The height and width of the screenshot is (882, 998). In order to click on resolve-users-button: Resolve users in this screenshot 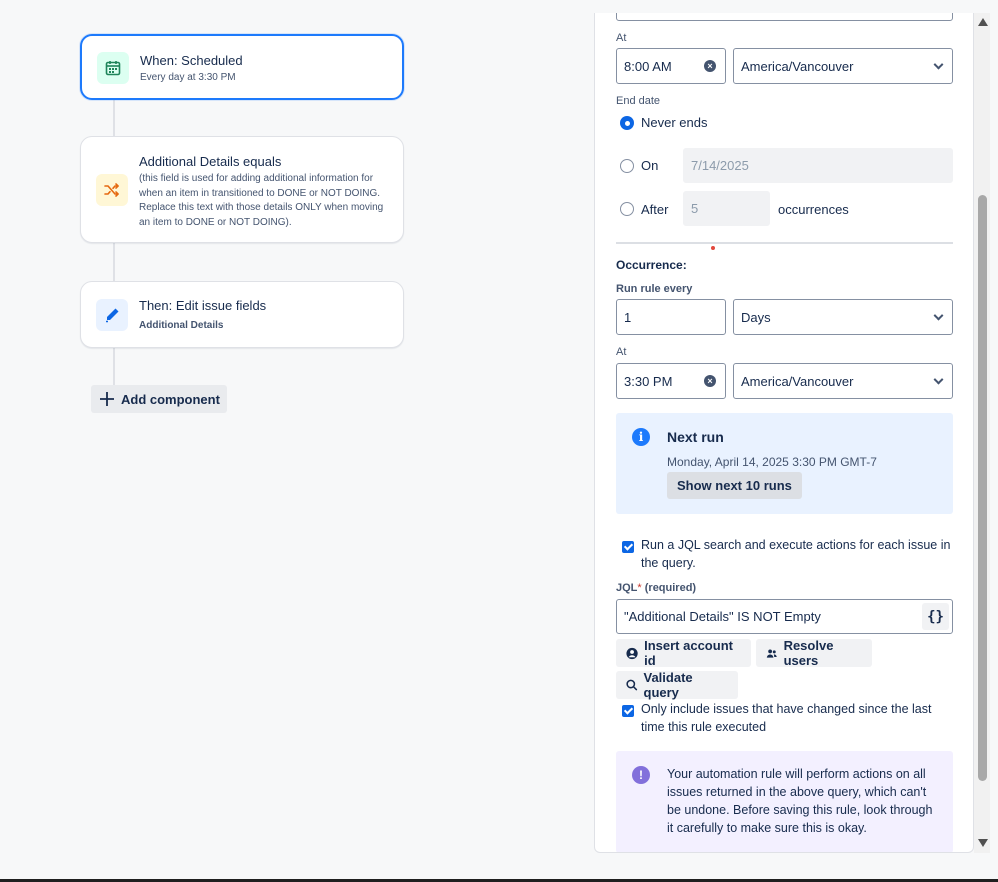, I will do `click(814, 653)`.